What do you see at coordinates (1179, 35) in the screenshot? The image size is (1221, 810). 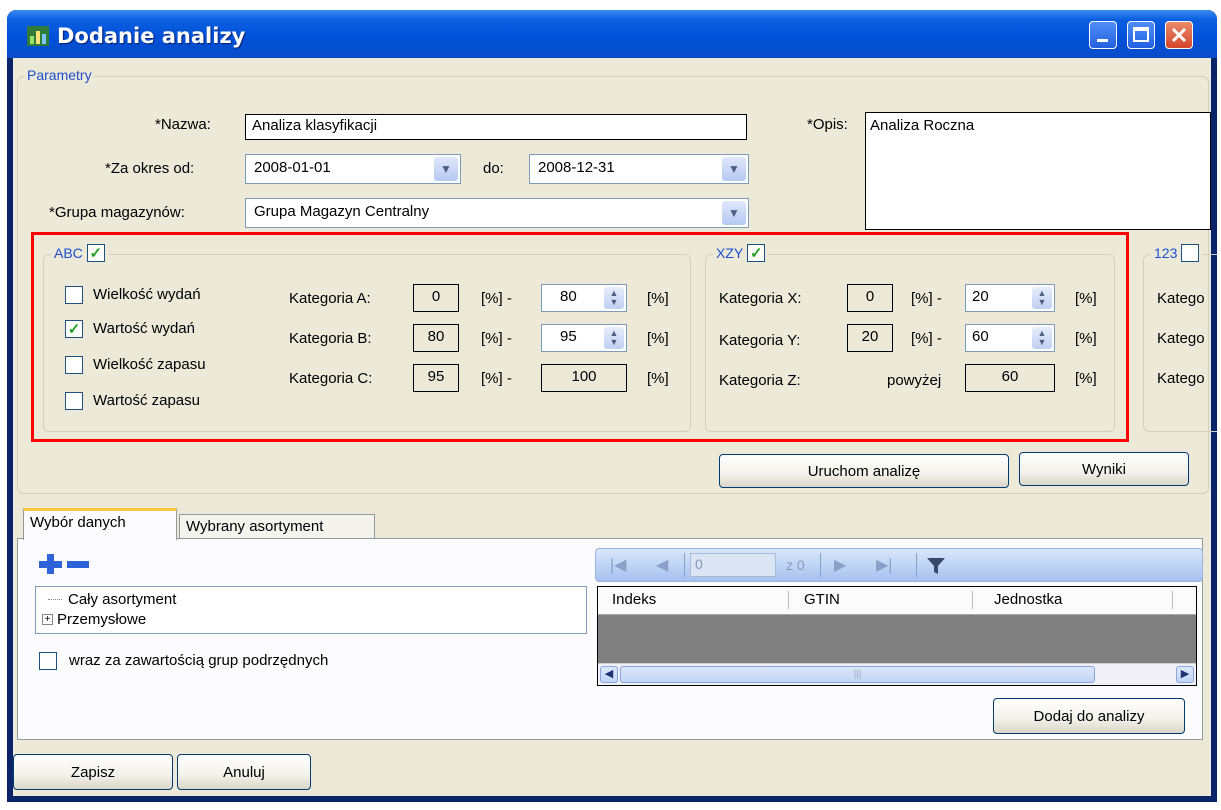 I see `close-button` at bounding box center [1179, 35].